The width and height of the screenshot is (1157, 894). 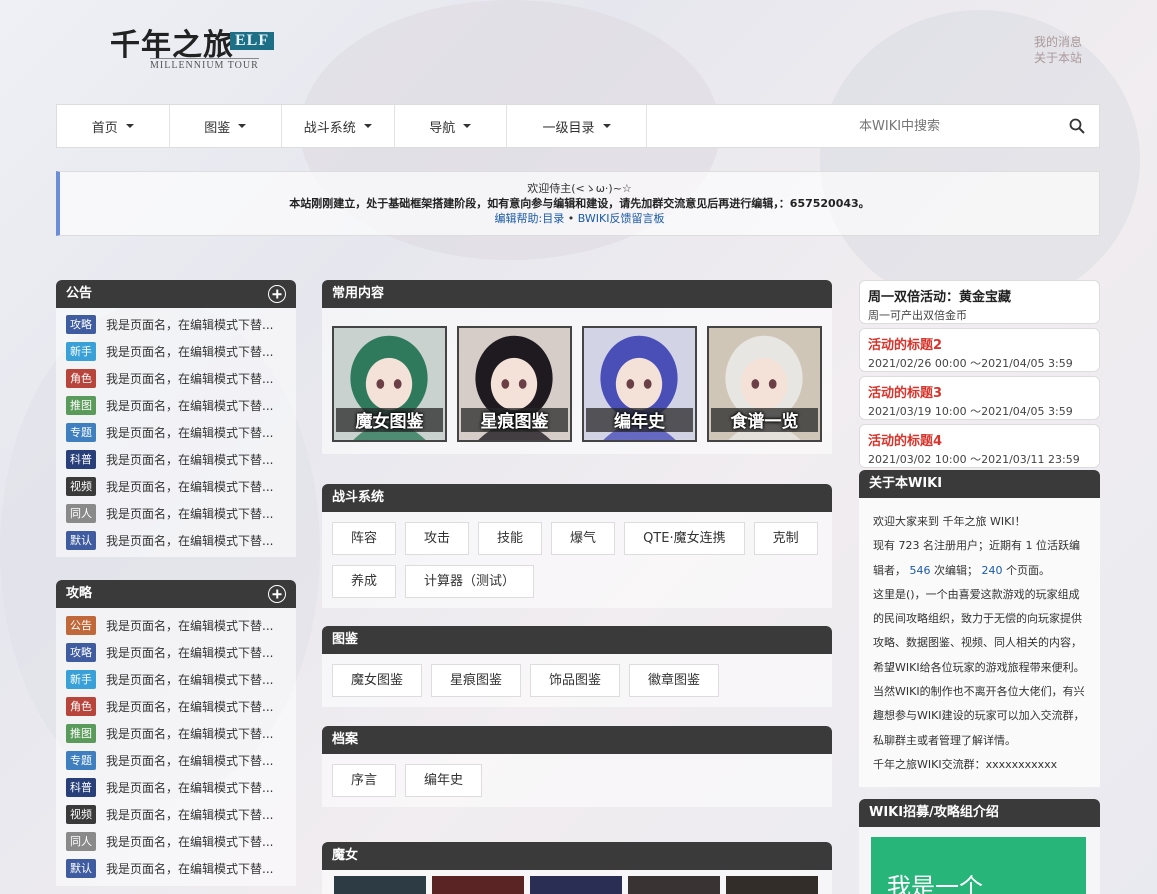 I want to click on event-title: 活动的标题2, so click(x=905, y=345).